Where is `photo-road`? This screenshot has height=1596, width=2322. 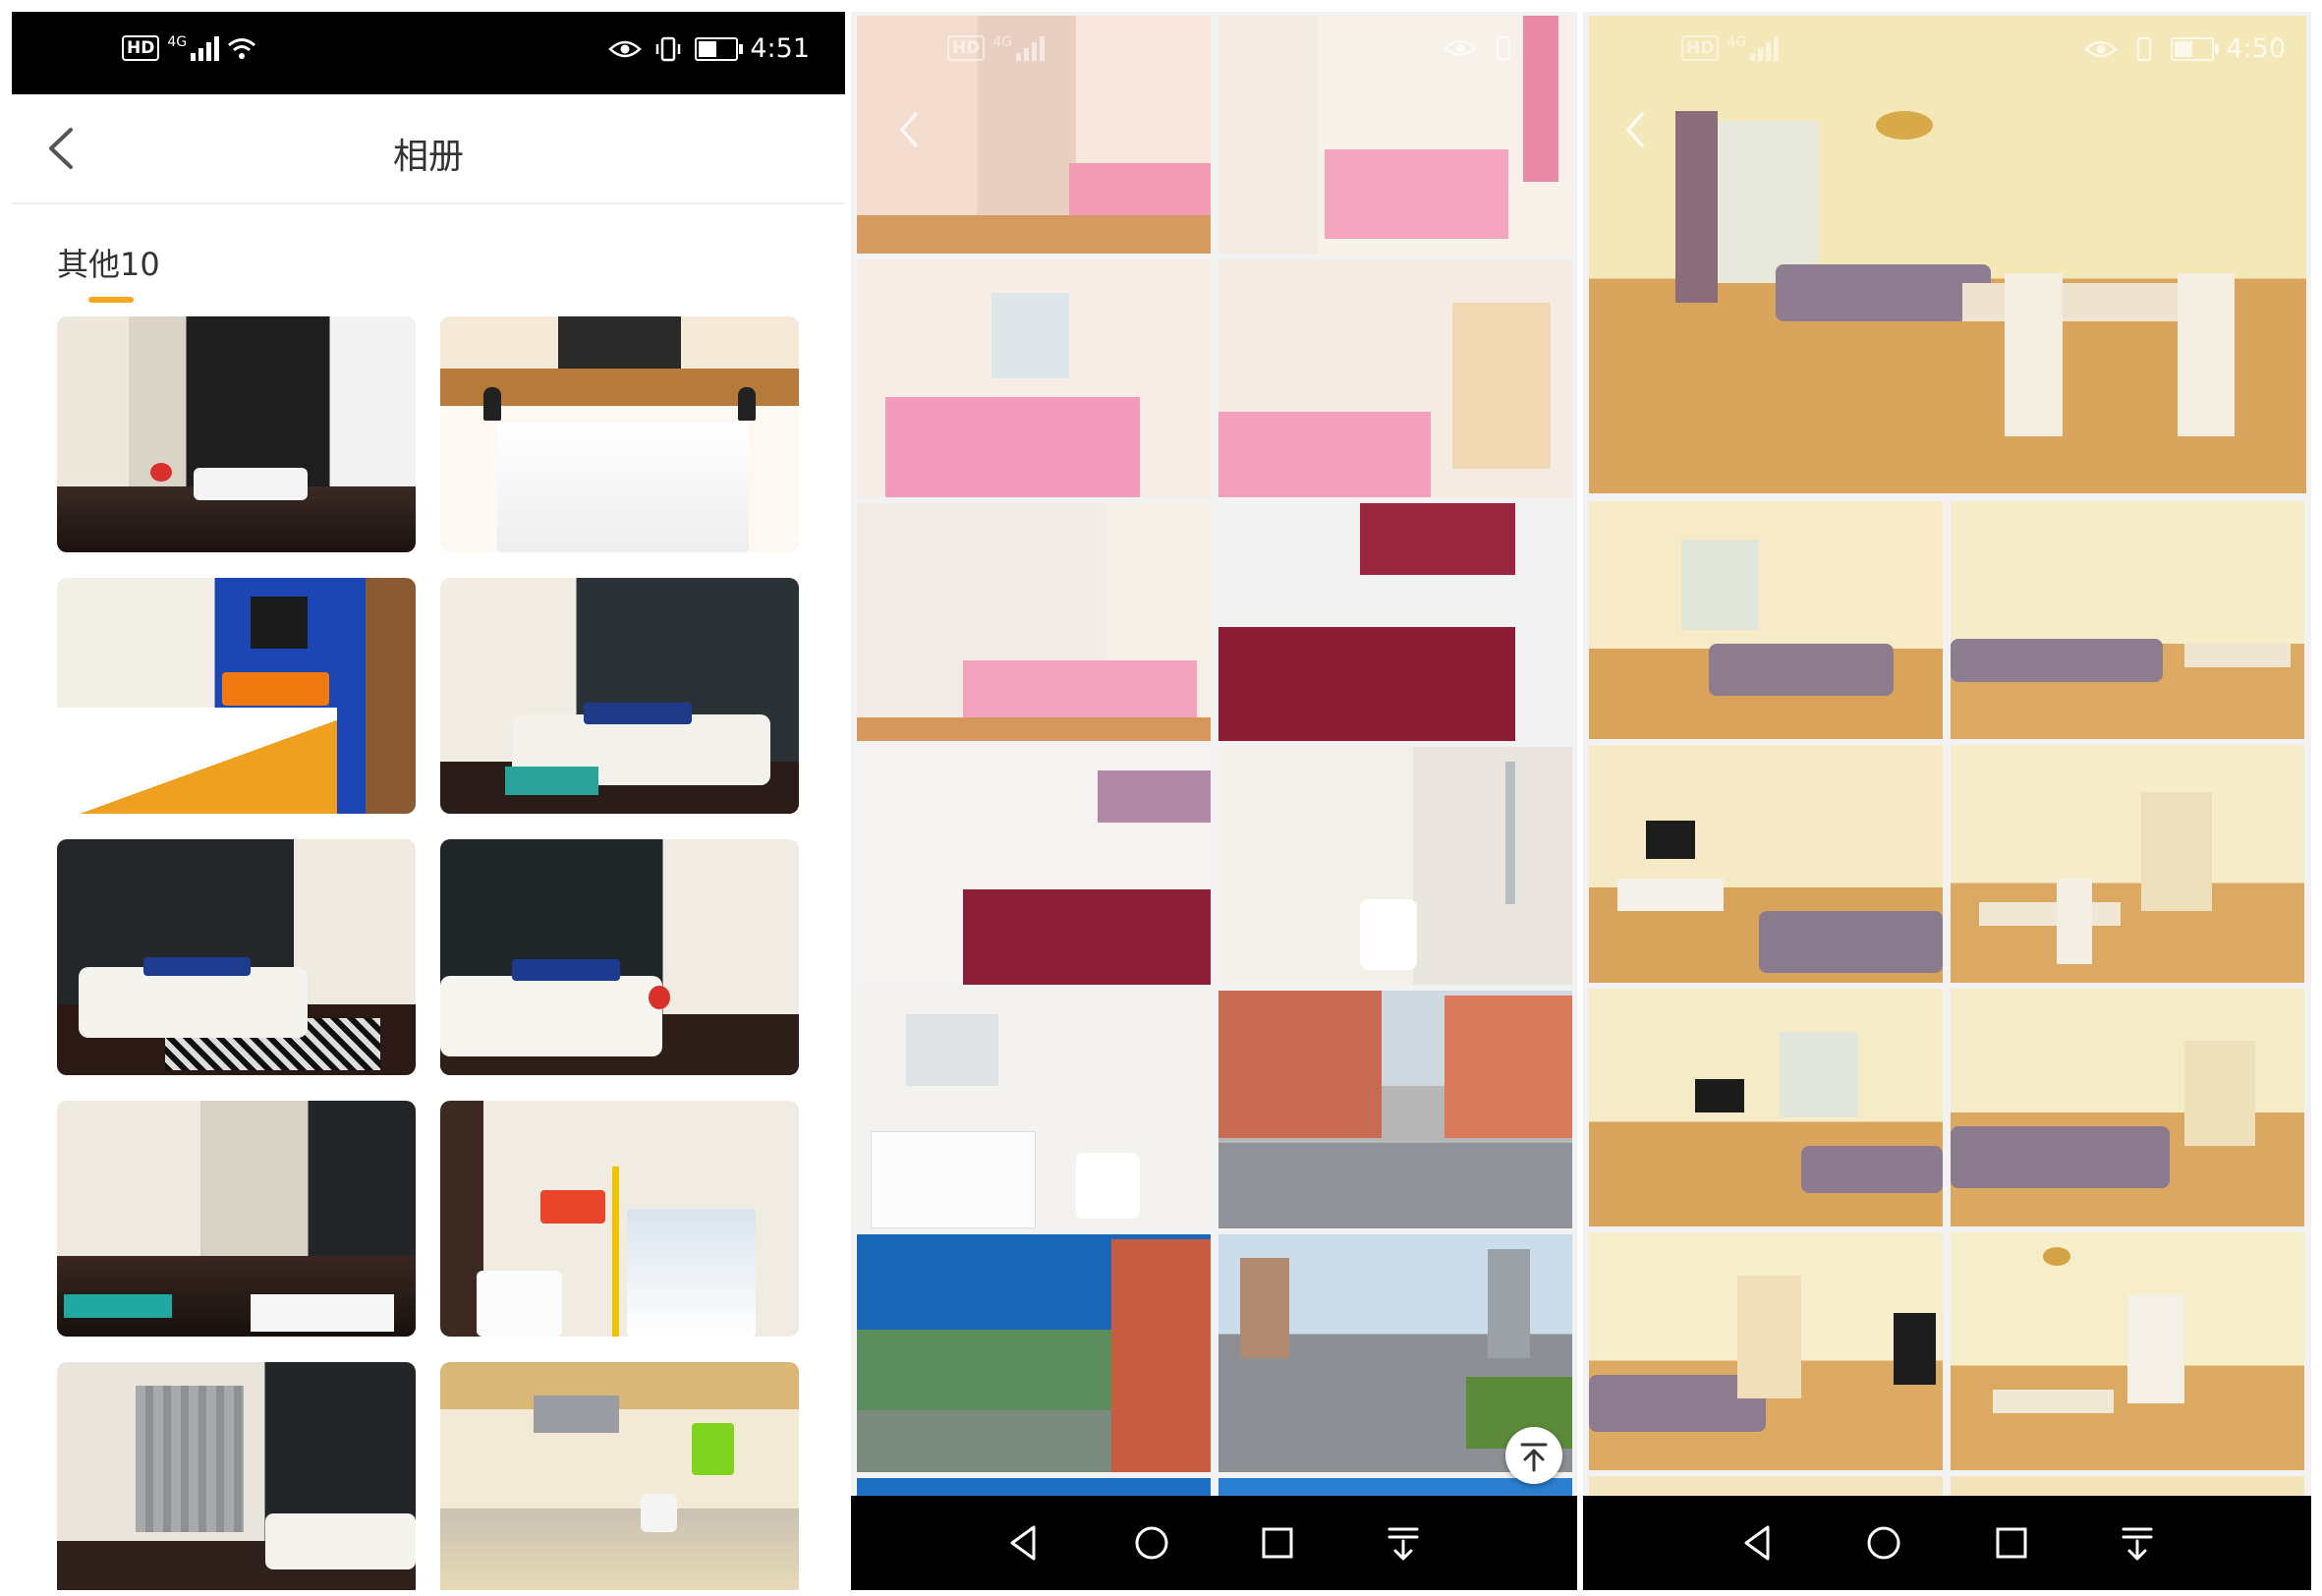
photo-road is located at coordinates (1395, 1185).